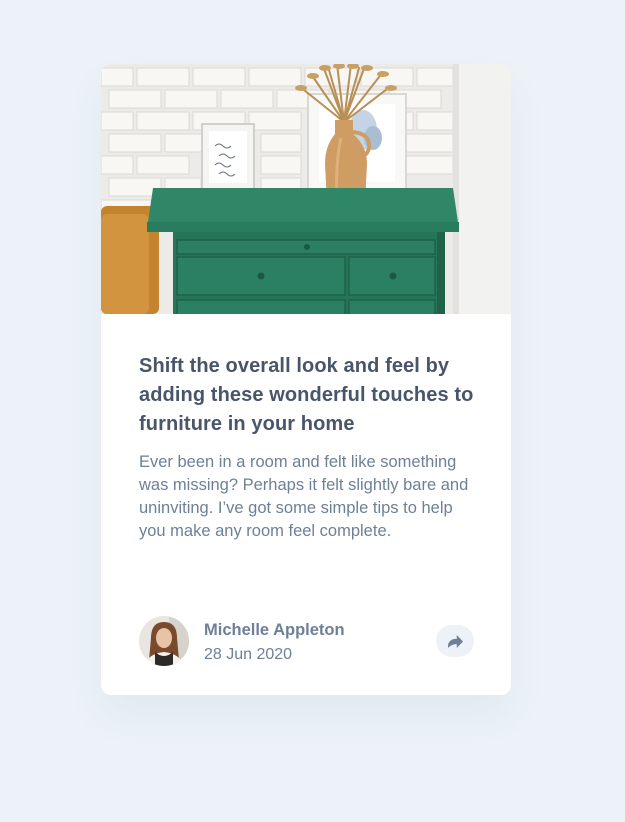 Image resolution: width=625 pixels, height=822 pixels. I want to click on share-button, so click(455, 641).